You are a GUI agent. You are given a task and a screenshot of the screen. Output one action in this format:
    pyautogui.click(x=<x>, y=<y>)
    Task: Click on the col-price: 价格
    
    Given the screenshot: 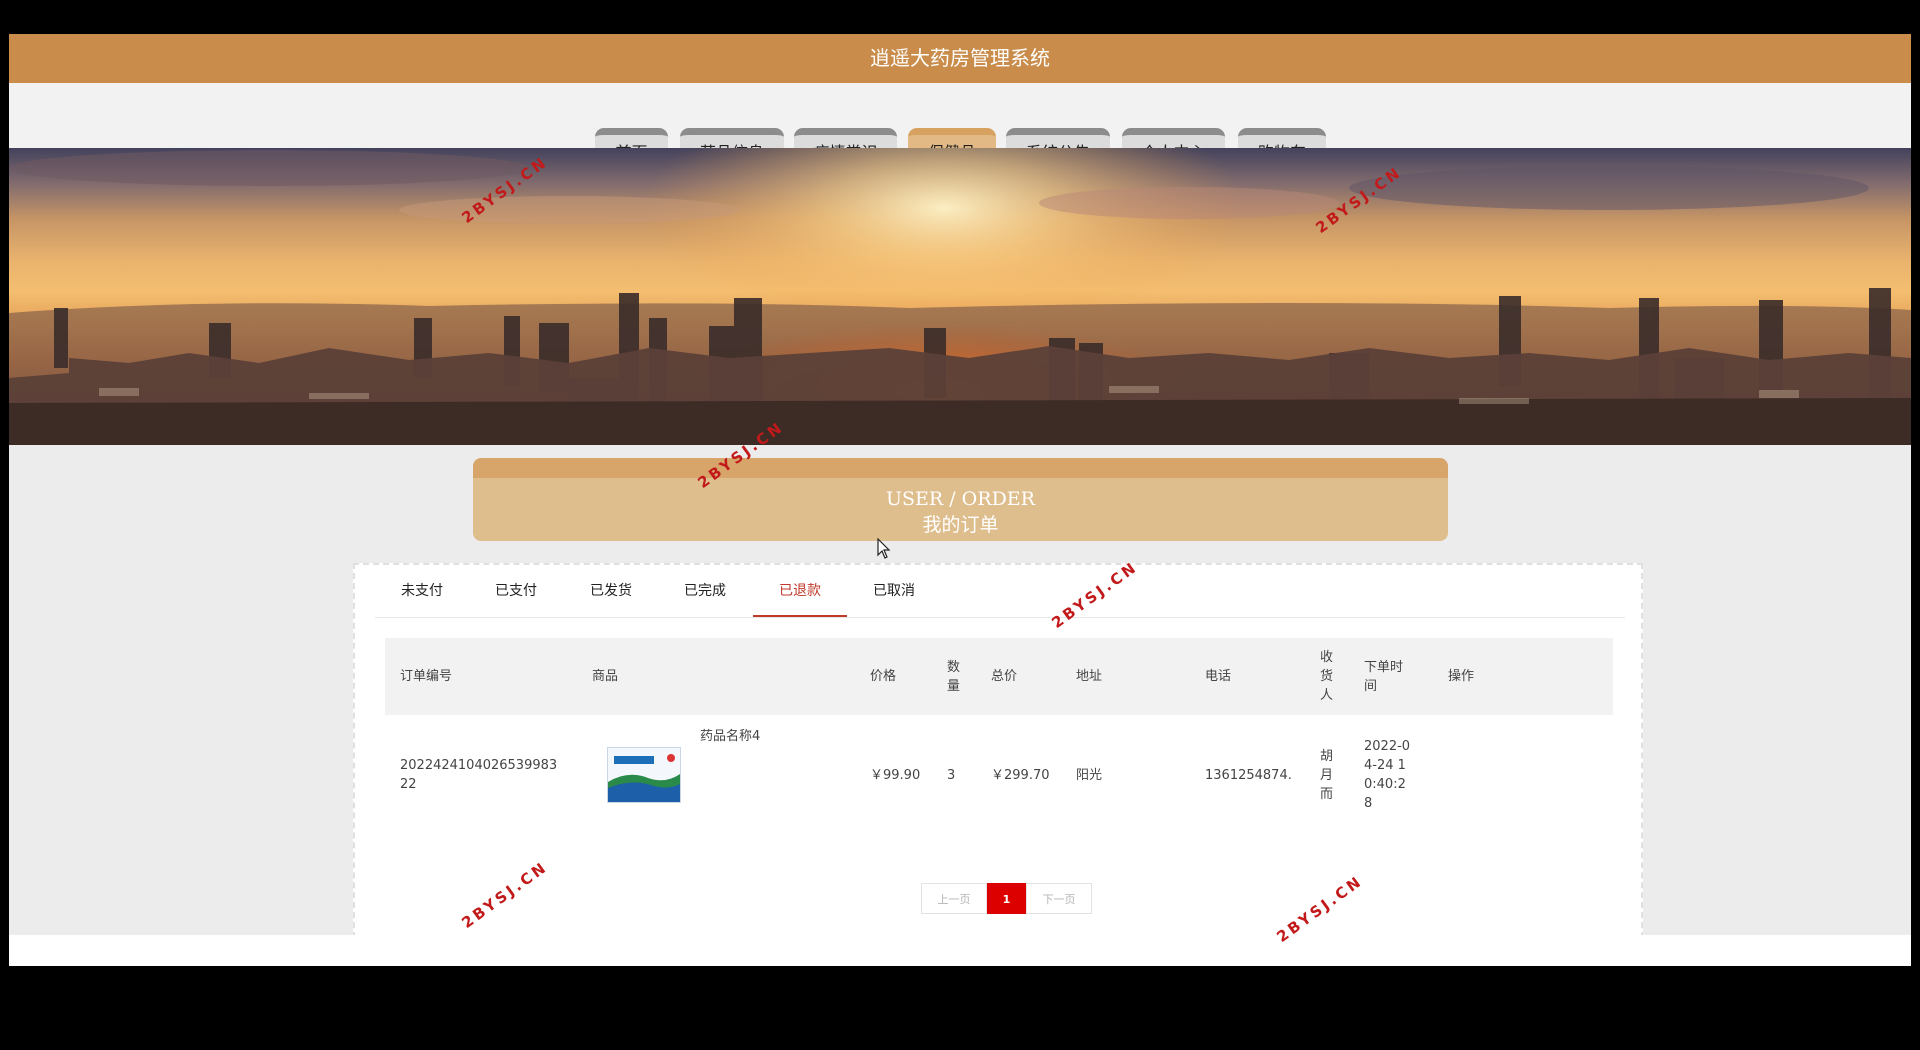 What is the action you would take?
    pyautogui.click(x=883, y=676)
    